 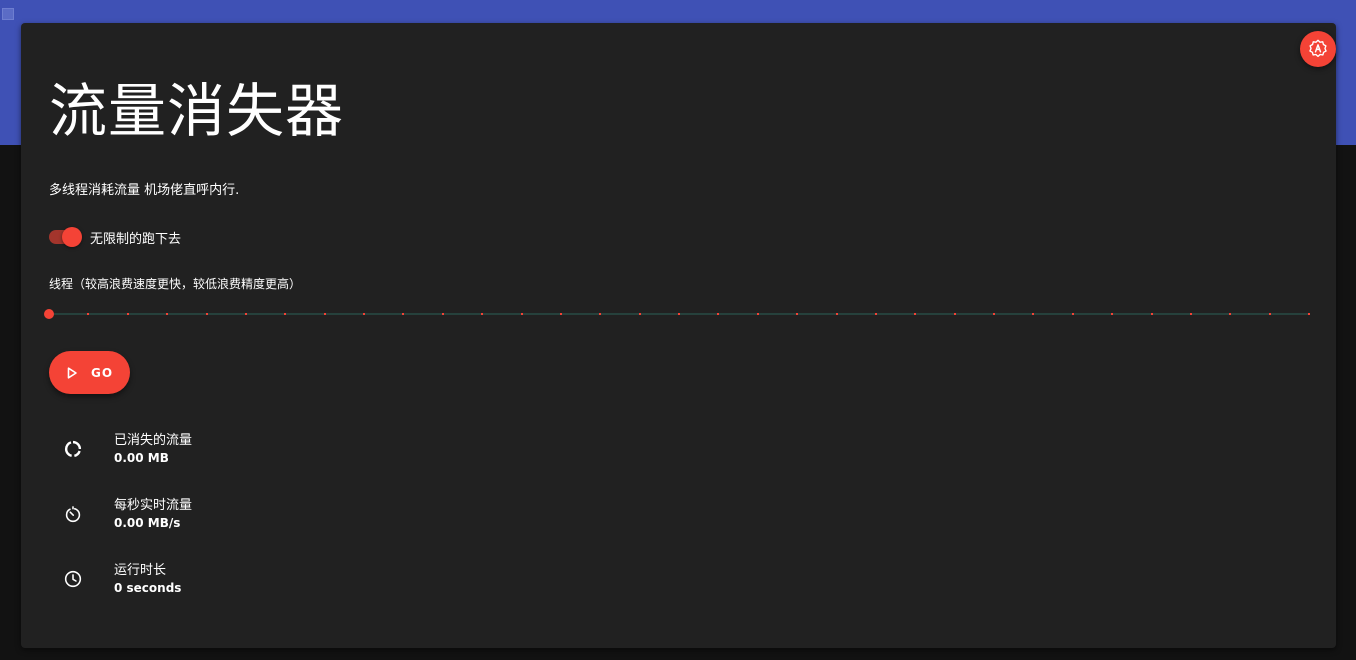 I want to click on page-title: 流量消失器, so click(x=197, y=111).